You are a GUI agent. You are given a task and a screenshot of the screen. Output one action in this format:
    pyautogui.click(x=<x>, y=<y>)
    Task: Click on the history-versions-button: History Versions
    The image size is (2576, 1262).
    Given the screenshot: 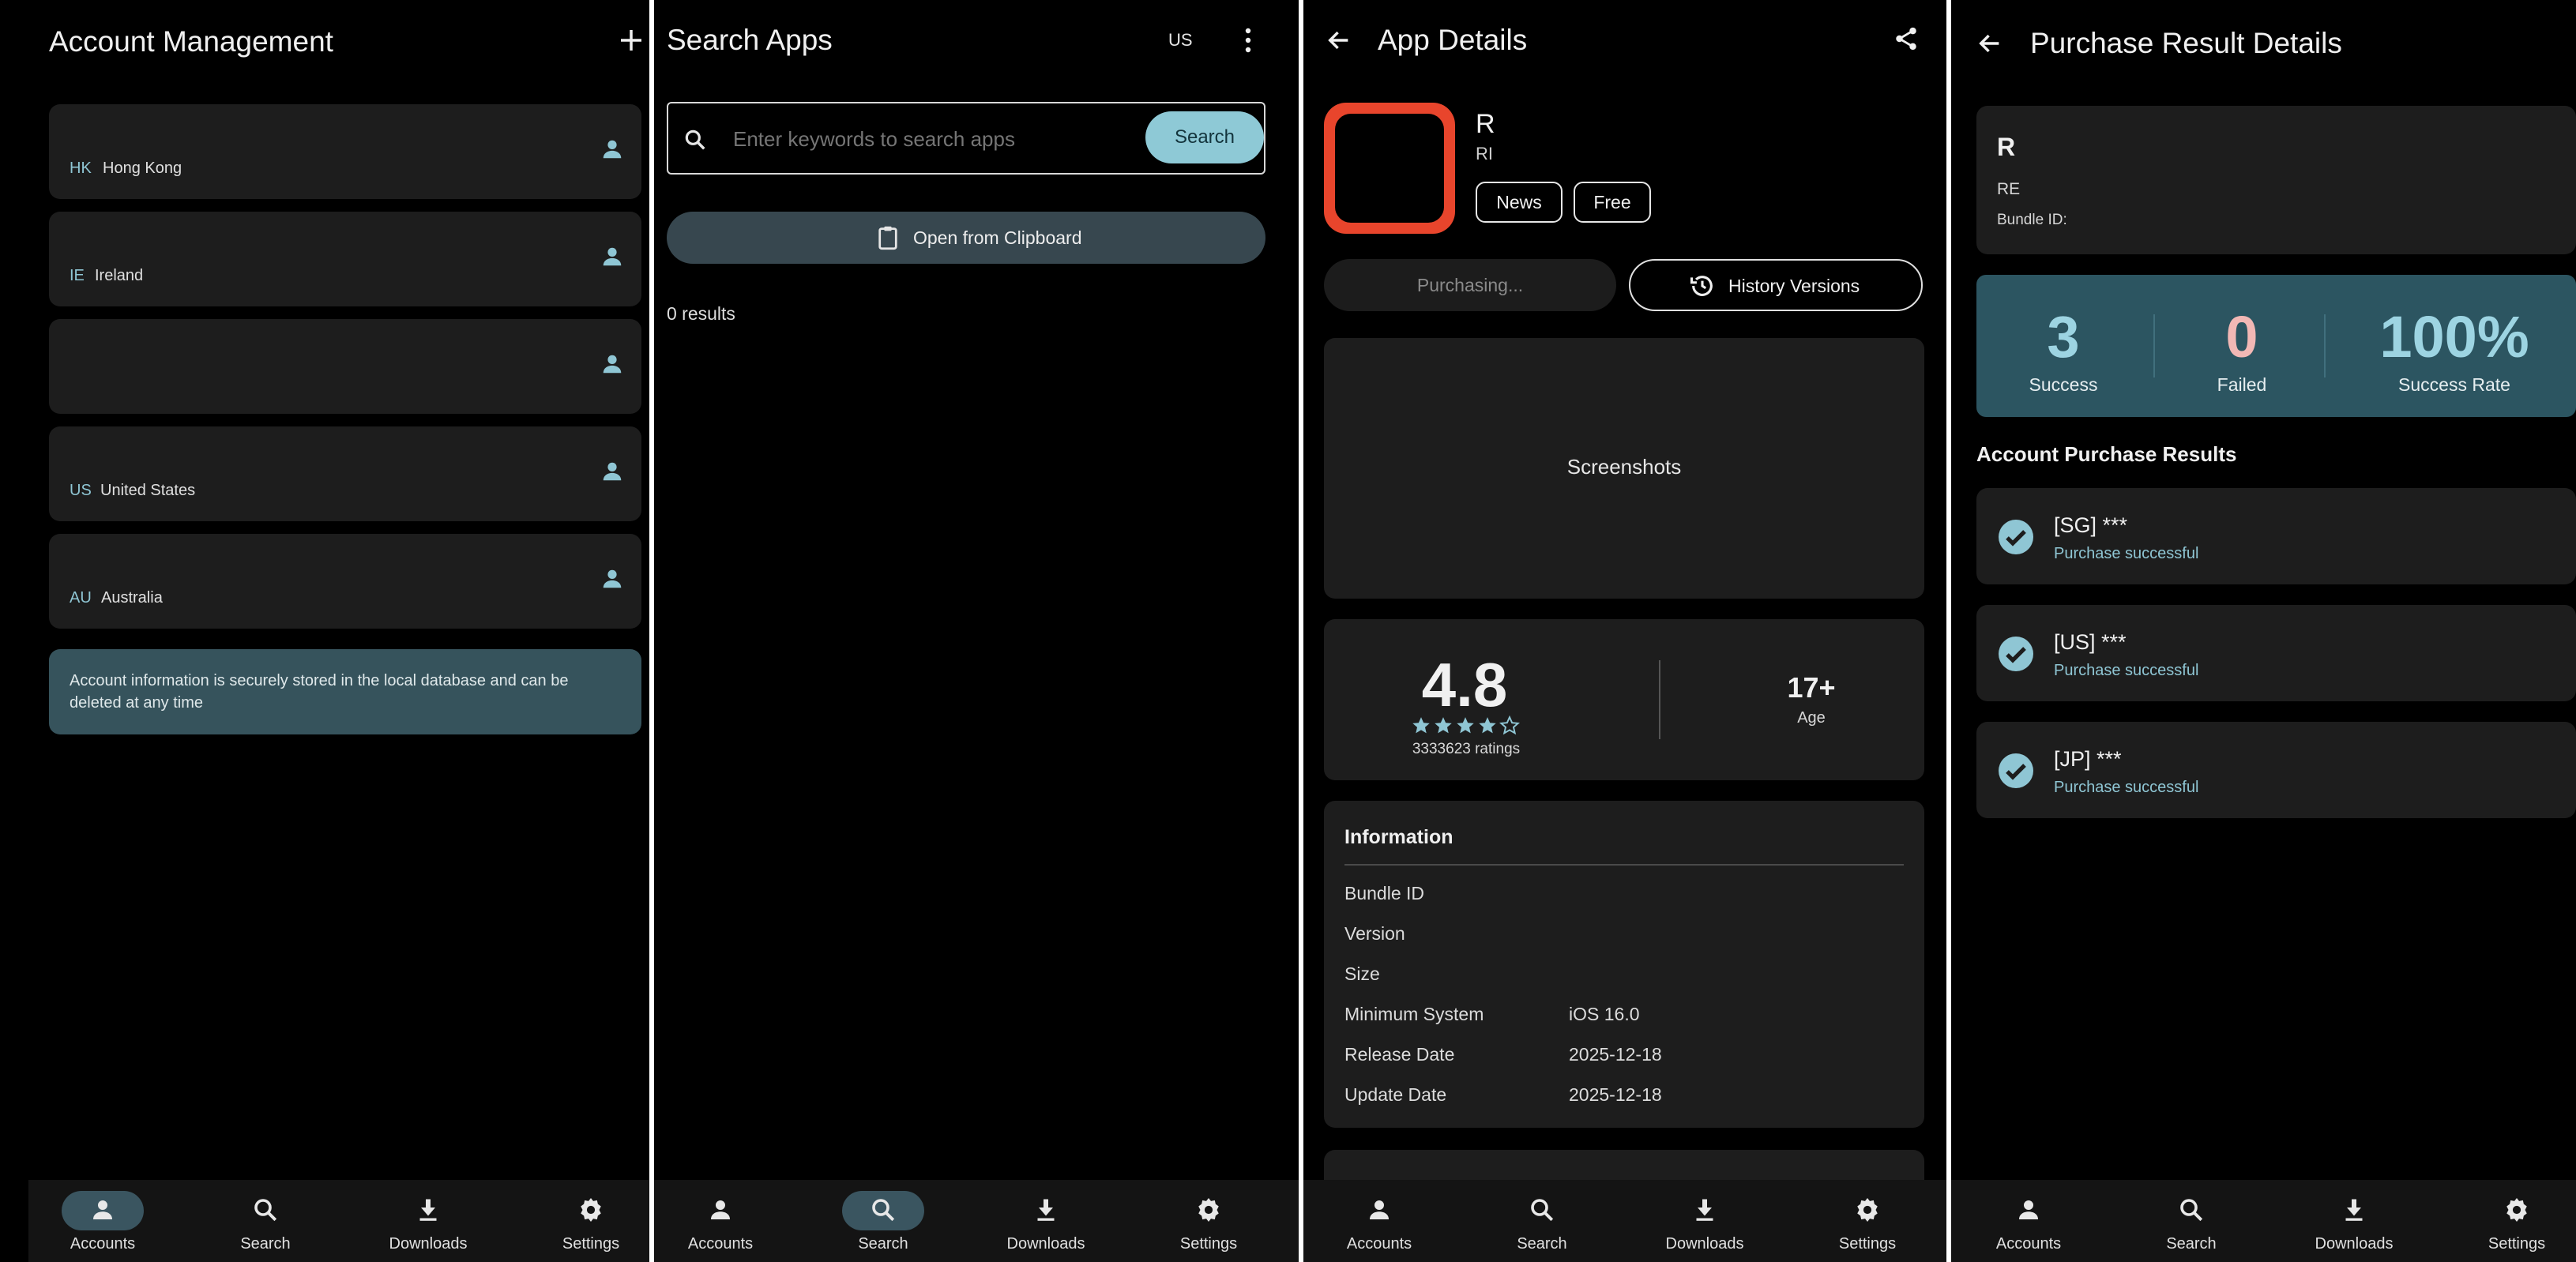 What is the action you would take?
    pyautogui.click(x=1776, y=285)
    